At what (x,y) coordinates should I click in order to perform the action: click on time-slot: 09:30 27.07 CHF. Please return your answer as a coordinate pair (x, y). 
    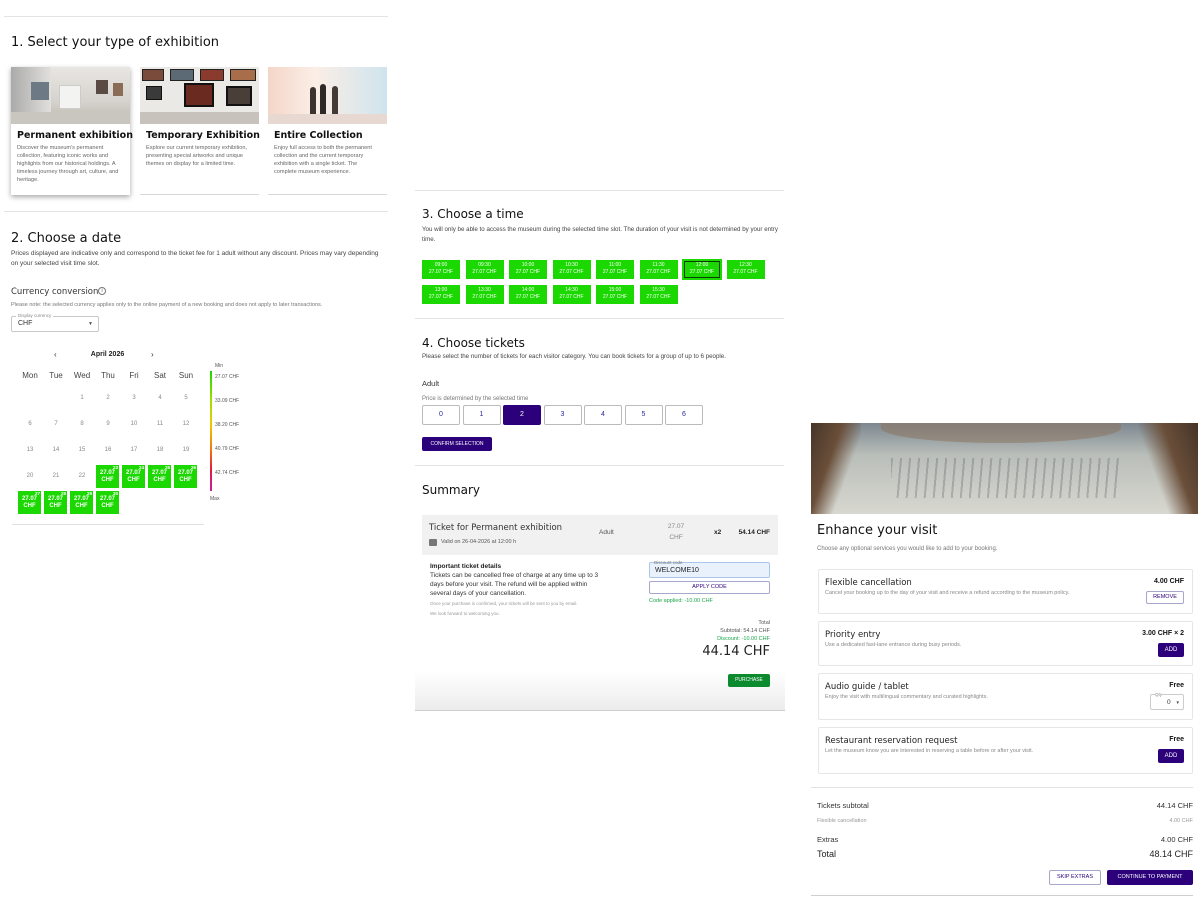
    Looking at the image, I should click on (484, 269).